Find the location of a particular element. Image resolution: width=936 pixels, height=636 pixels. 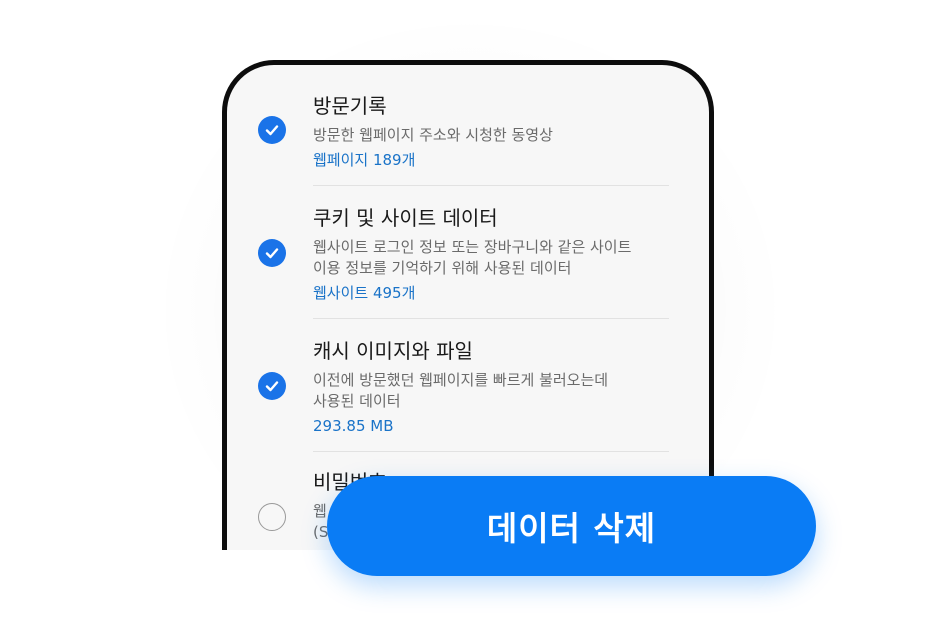

description-line: 웹사이트 로그인 정보 또는 장바구니와 같은 사이트 is located at coordinates (472, 247).